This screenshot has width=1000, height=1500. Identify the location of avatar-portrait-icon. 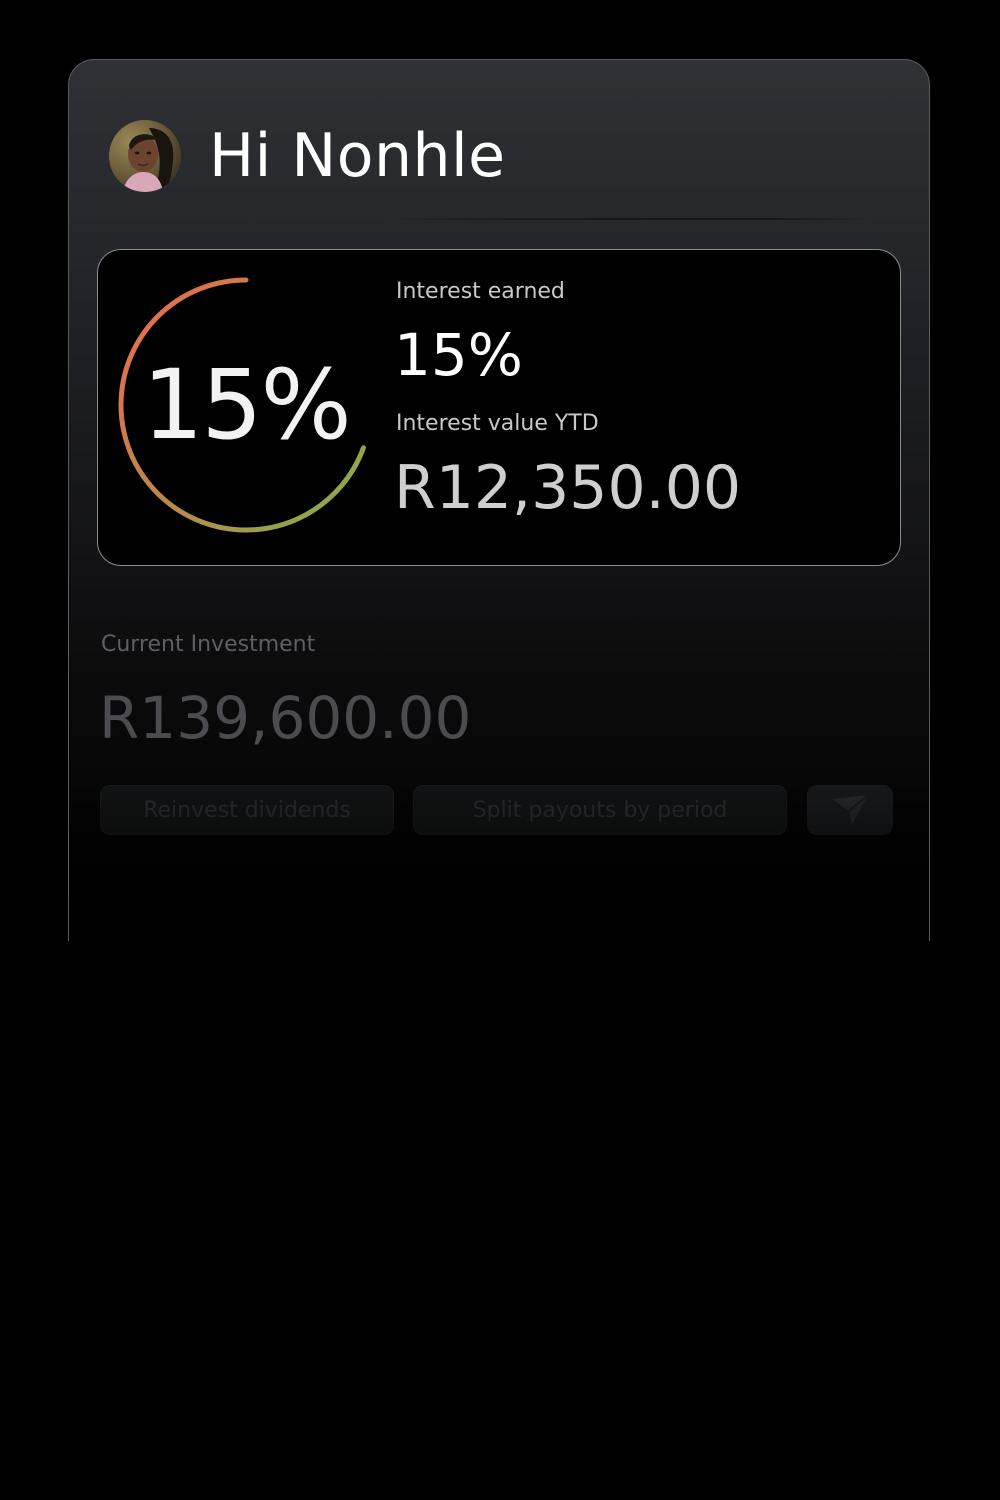
(145, 156).